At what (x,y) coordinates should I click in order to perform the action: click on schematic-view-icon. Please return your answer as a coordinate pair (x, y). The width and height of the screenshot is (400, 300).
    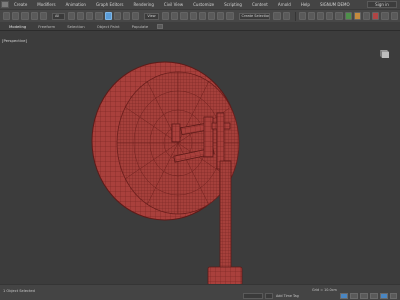
    Looking at the image, I should click on (339, 16).